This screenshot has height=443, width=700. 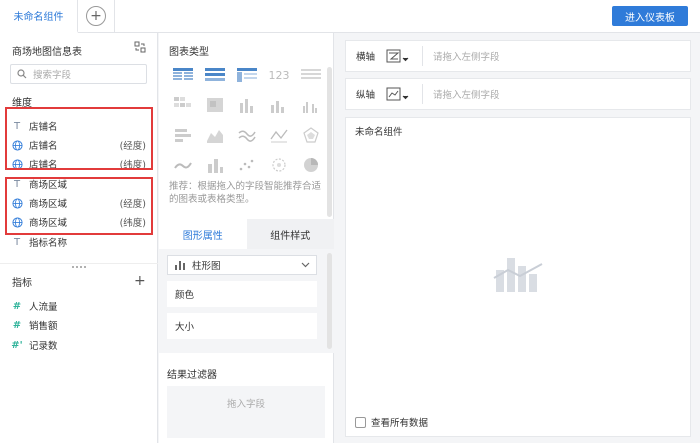 What do you see at coordinates (79, 268) in the screenshot?
I see `resize-handle` at bounding box center [79, 268].